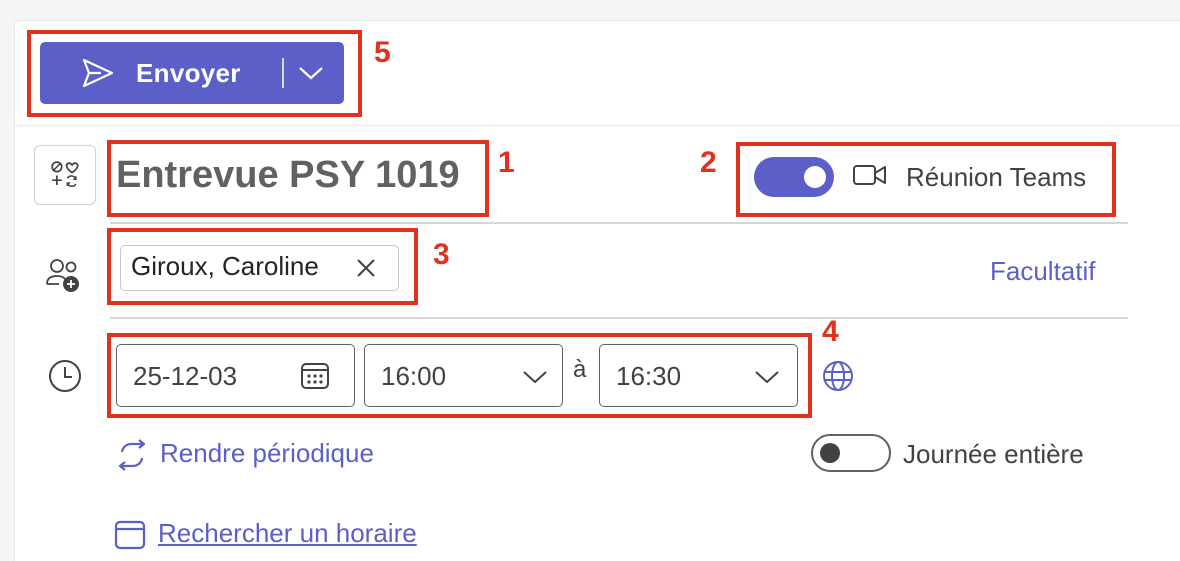 Image resolution: width=1180 pixels, height=561 pixels. I want to click on calendar-search-icon, so click(130, 535).